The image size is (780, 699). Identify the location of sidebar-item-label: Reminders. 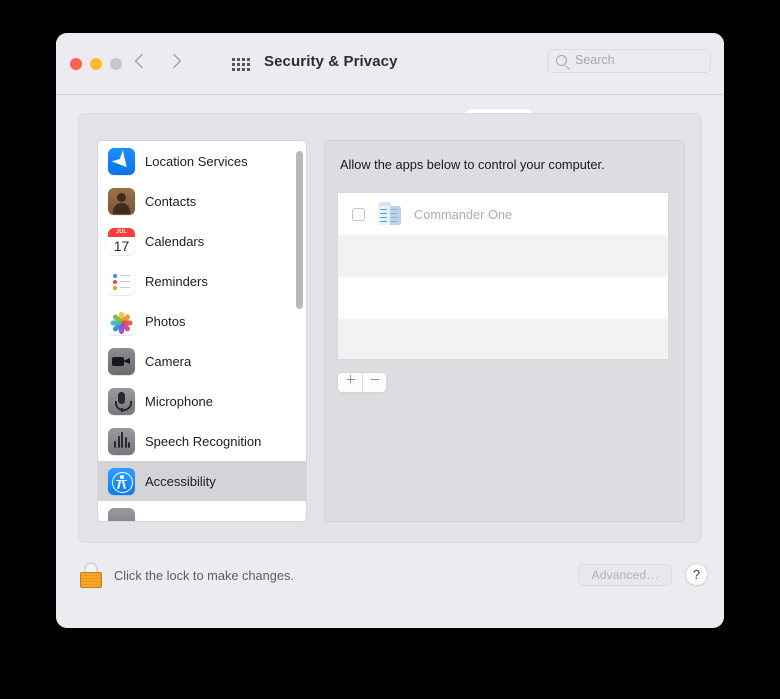
(176, 281).